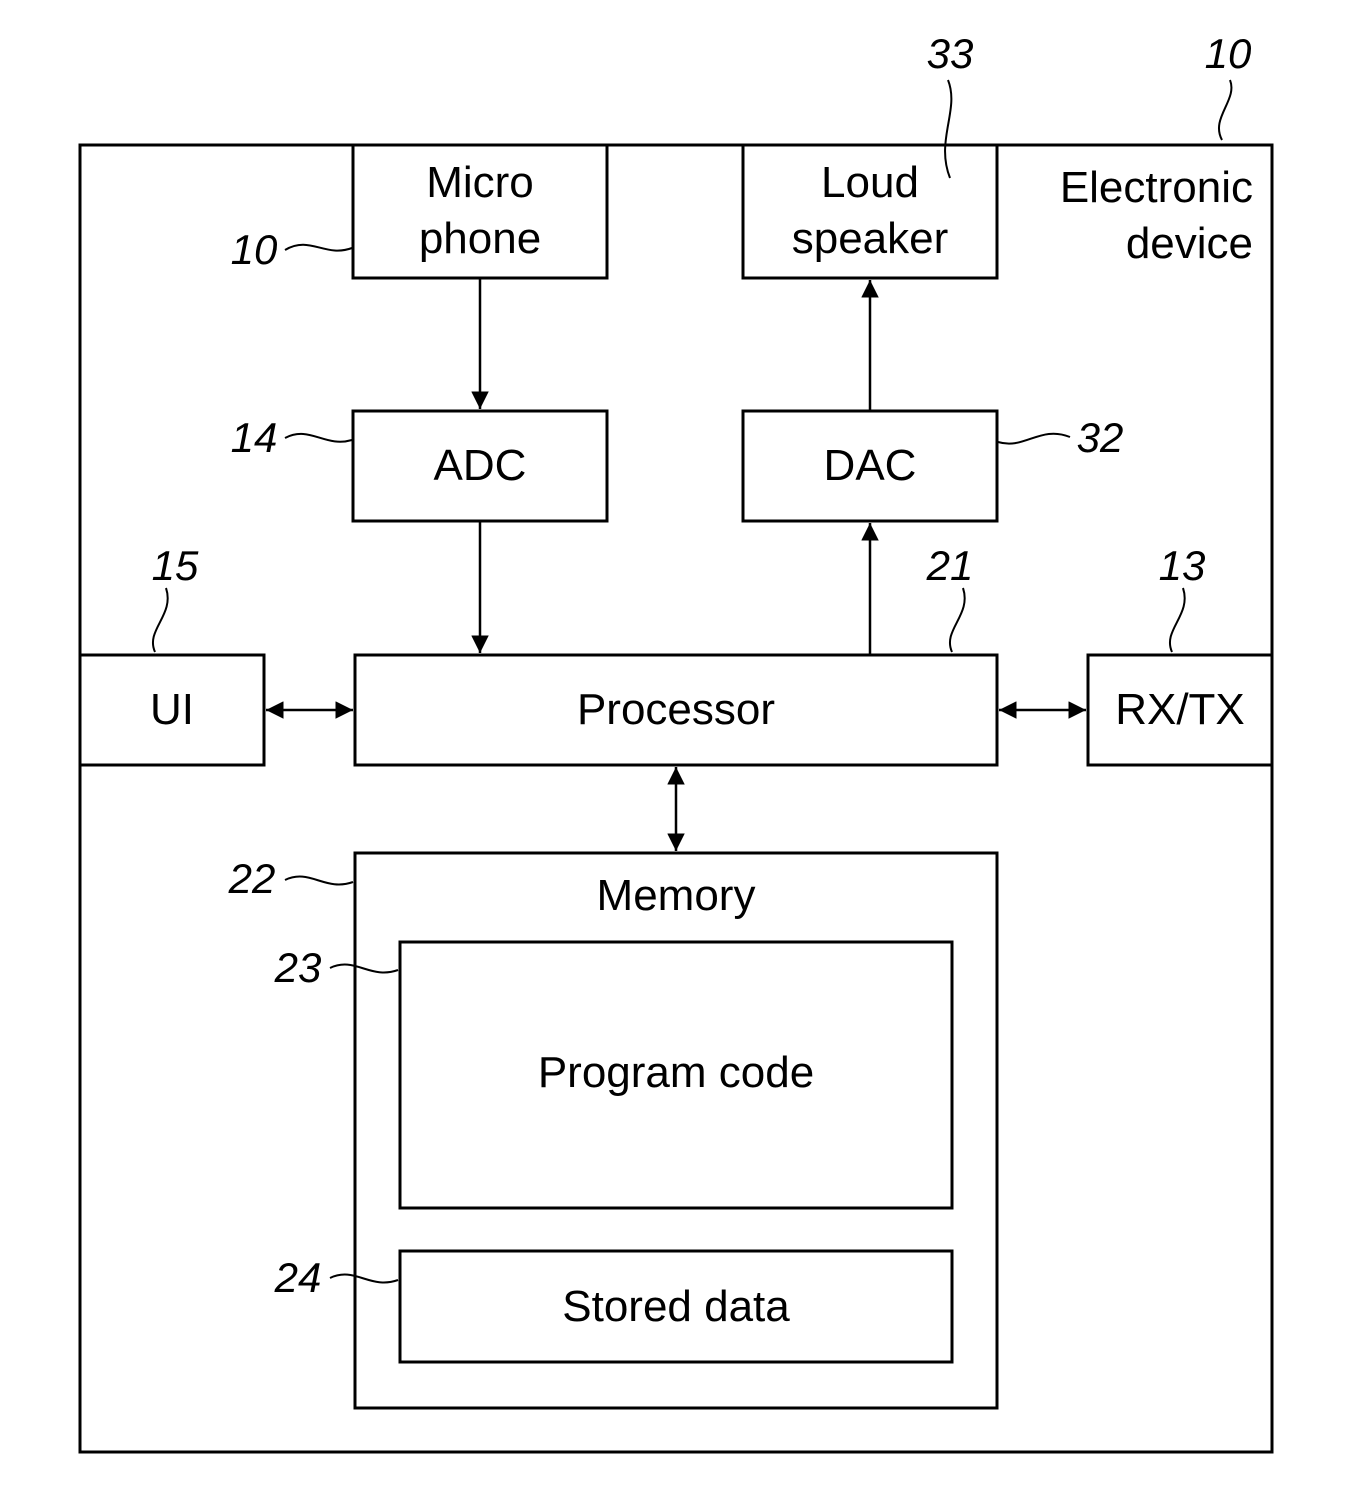 Image resolution: width=1367 pixels, height=1499 pixels. I want to click on device-ref-numeral: 10, so click(1228, 53).